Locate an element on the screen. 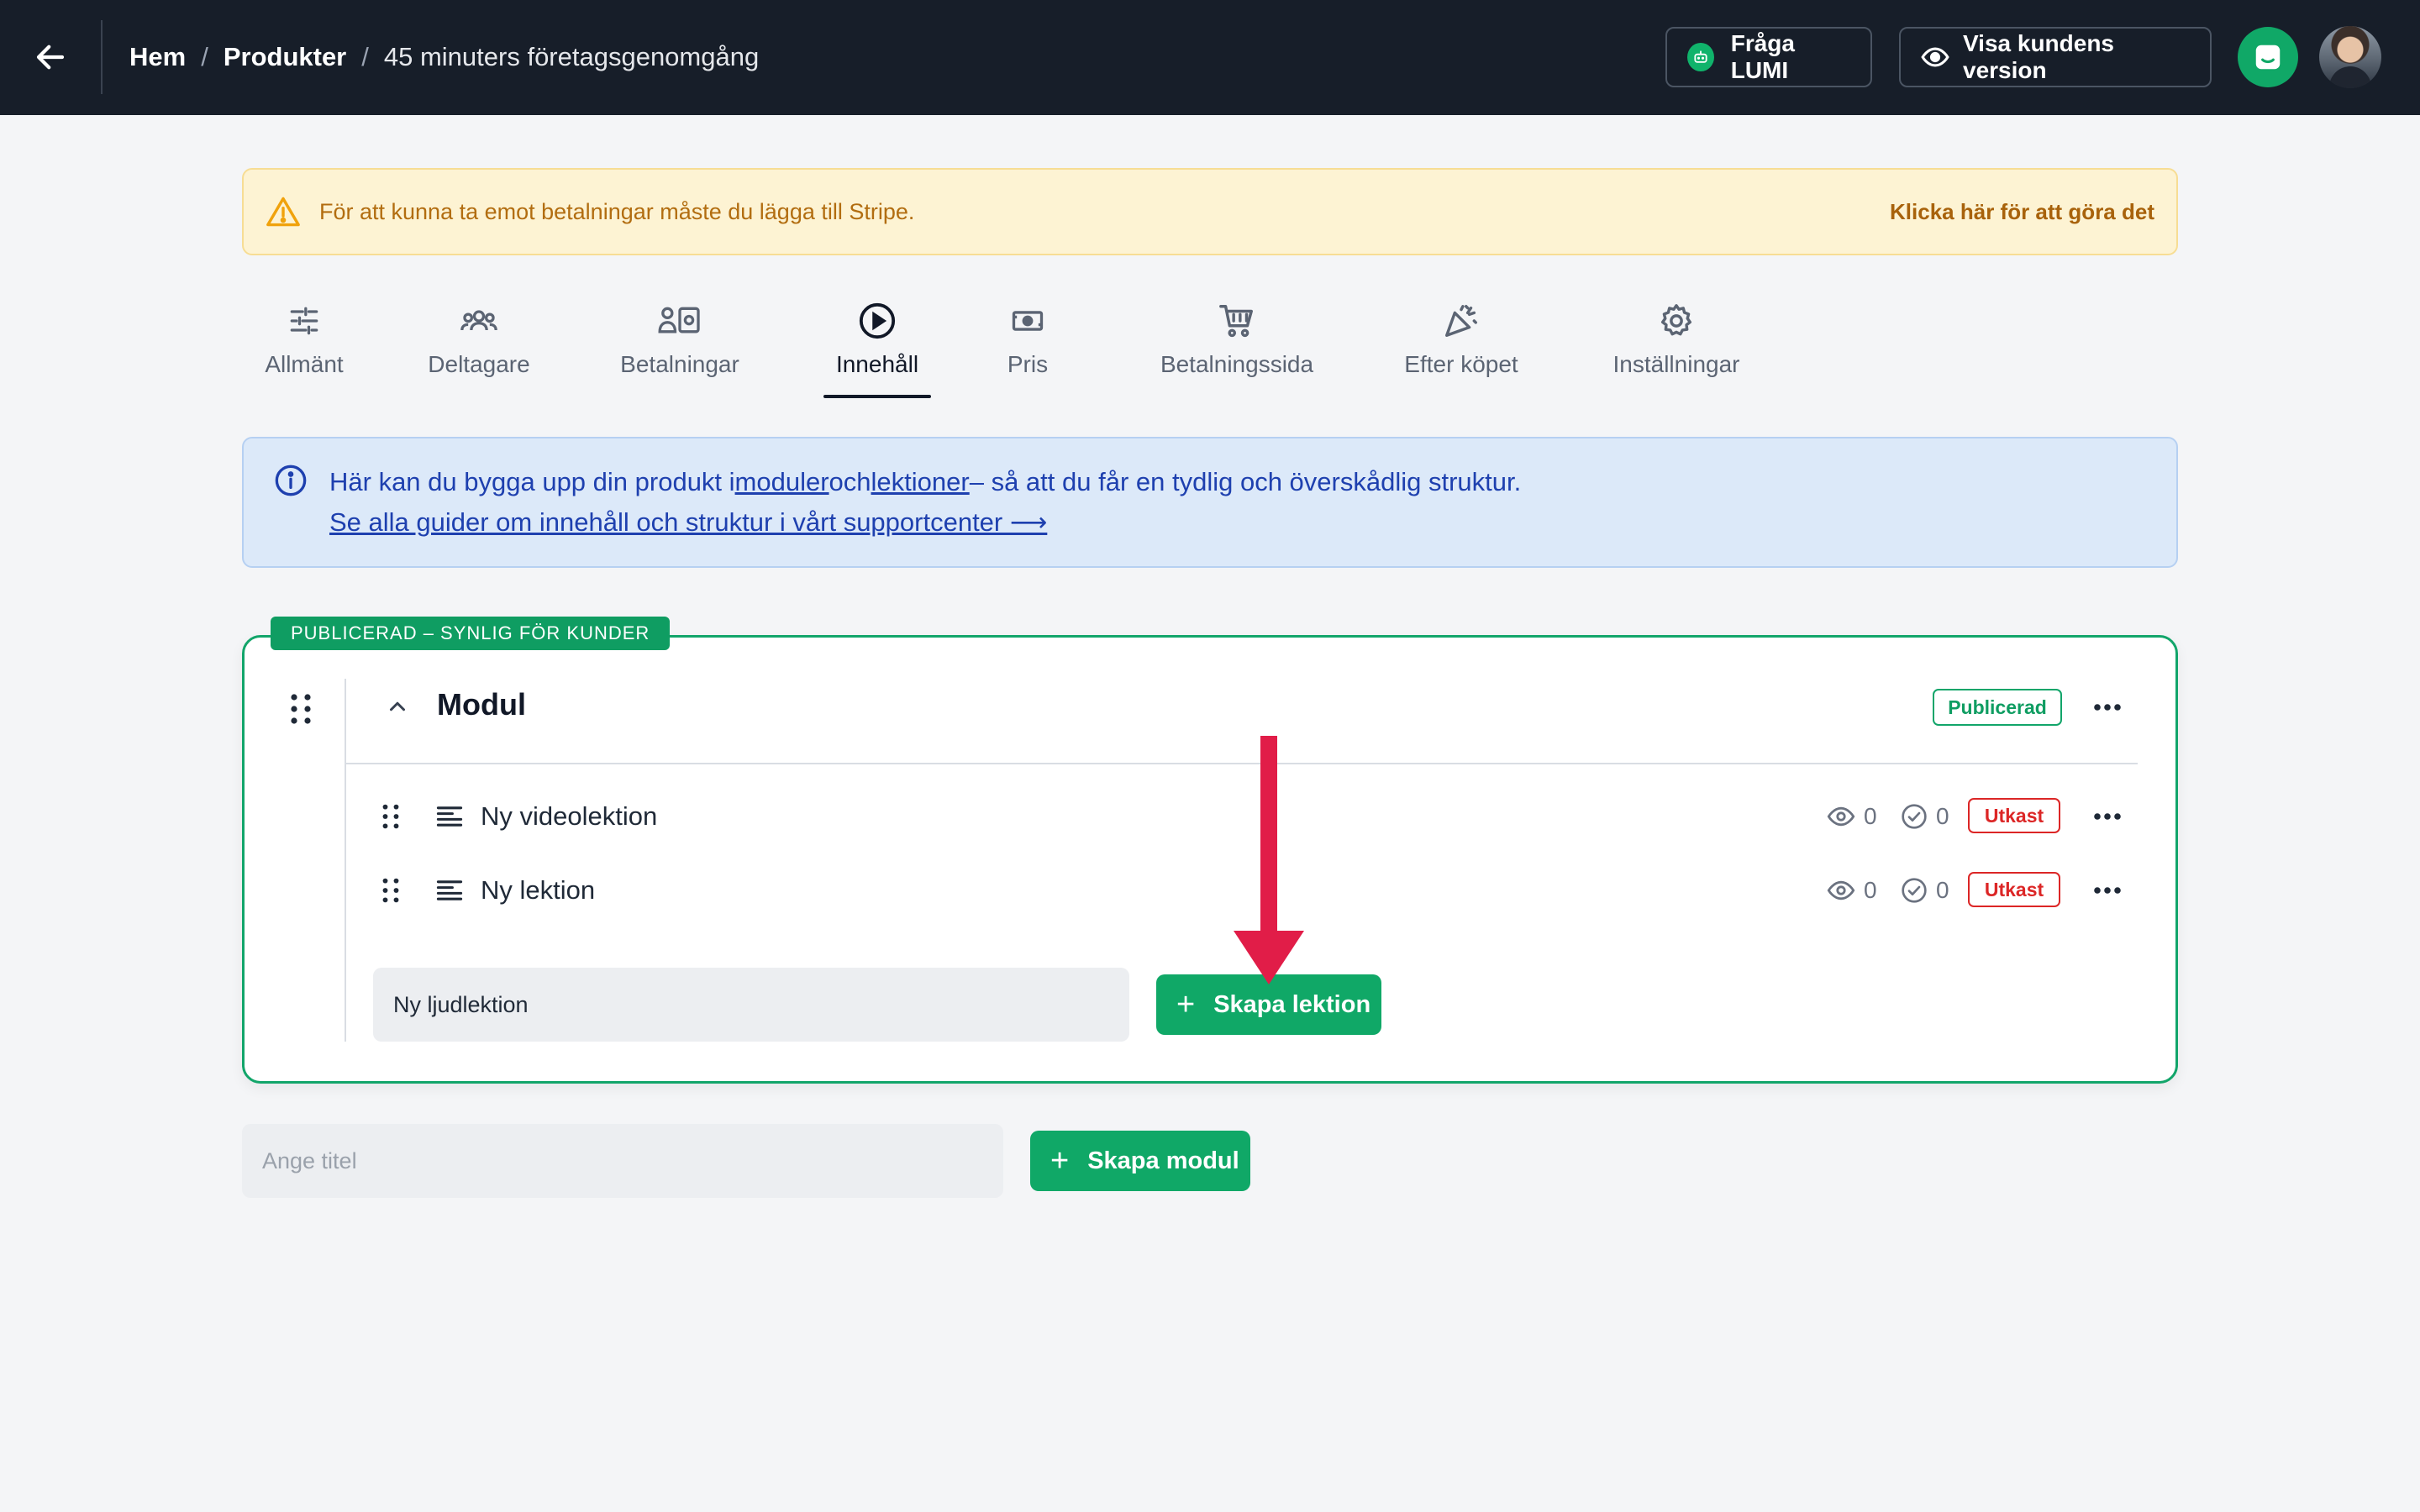  topbar-divider is located at coordinates (102, 57).